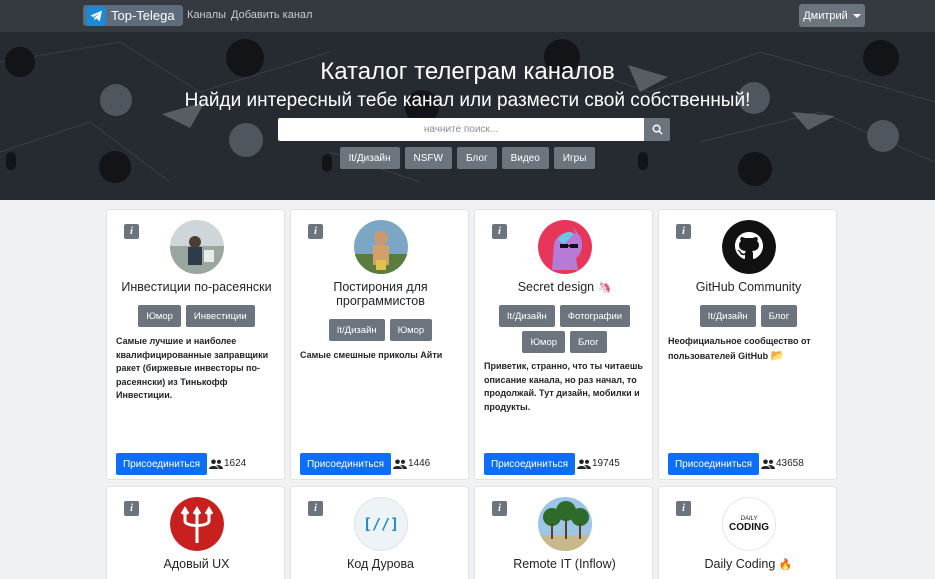 Image resolution: width=935 pixels, height=579 pixels. Describe the element at coordinates (749, 527) in the screenshot. I see `avatar-big-text: CODING` at that location.